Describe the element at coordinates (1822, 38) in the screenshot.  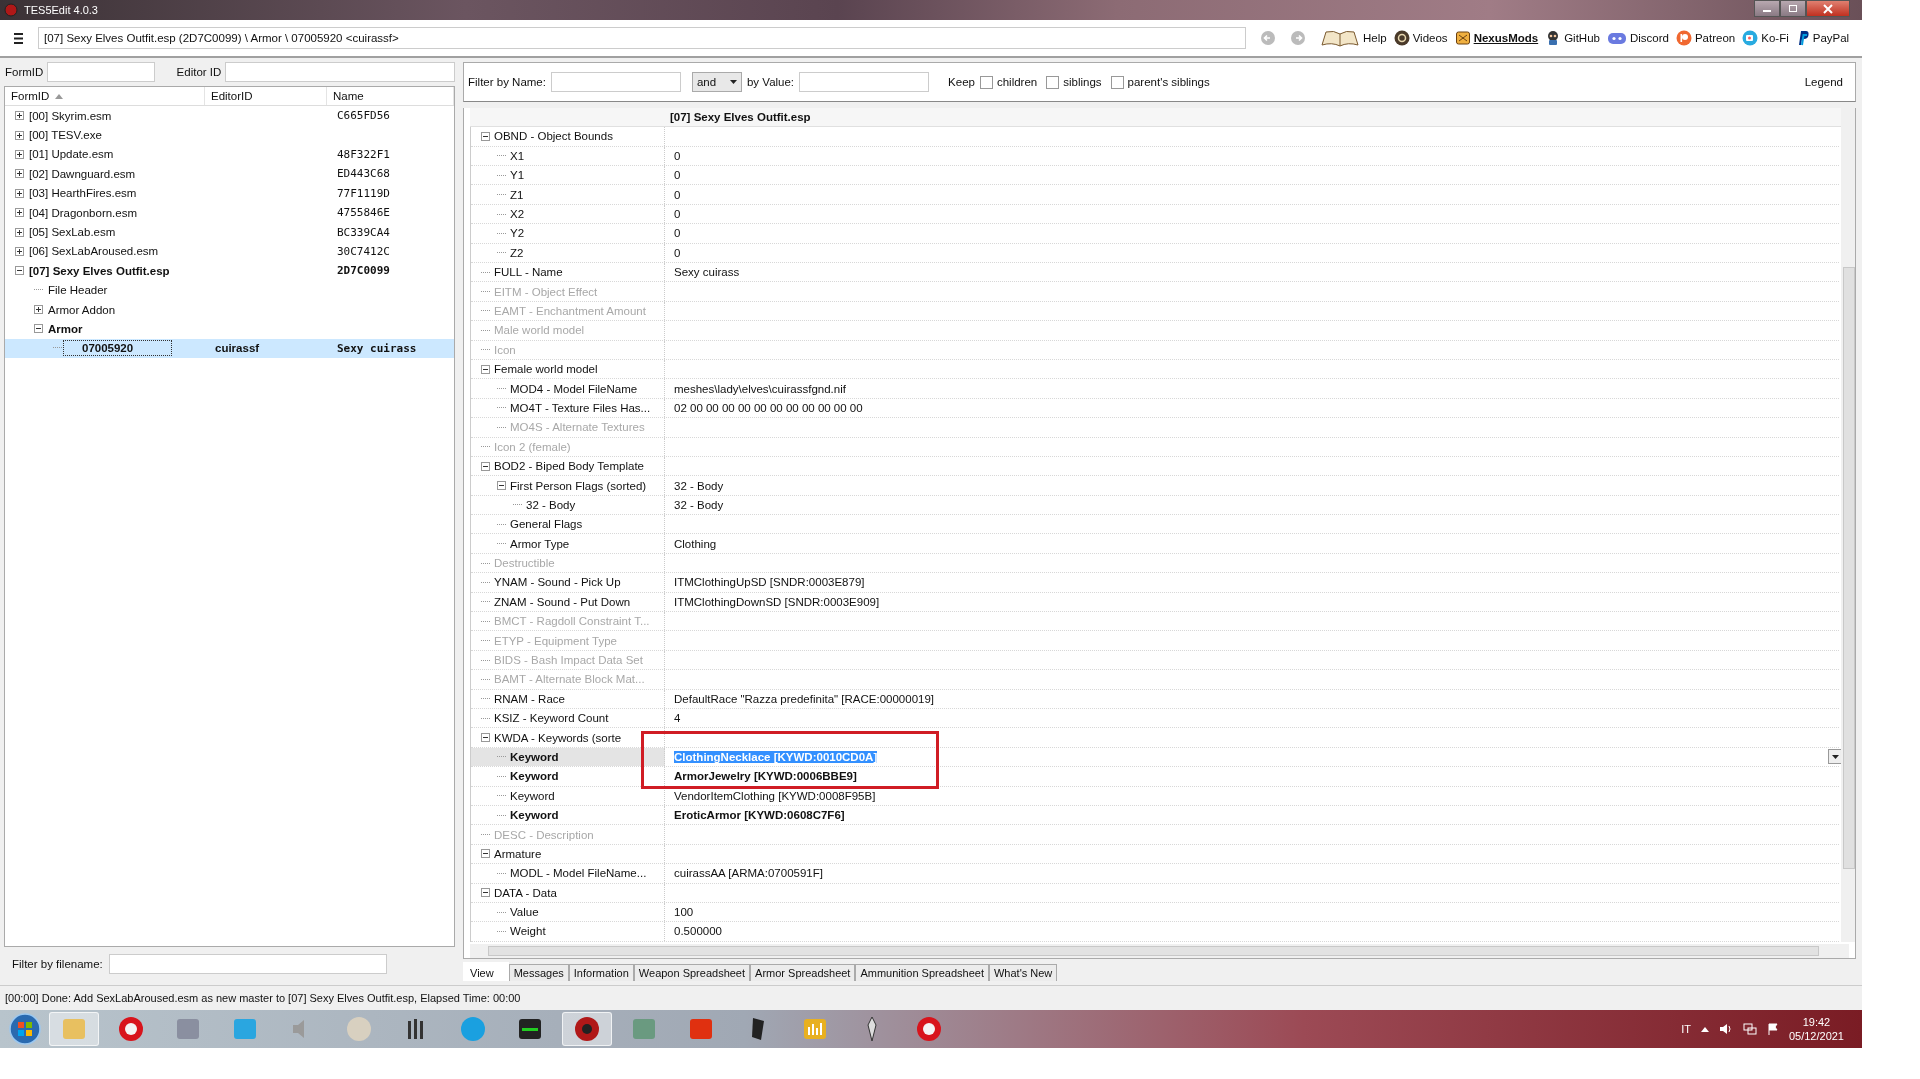
I see `toolbar-link: PayPal` at that location.